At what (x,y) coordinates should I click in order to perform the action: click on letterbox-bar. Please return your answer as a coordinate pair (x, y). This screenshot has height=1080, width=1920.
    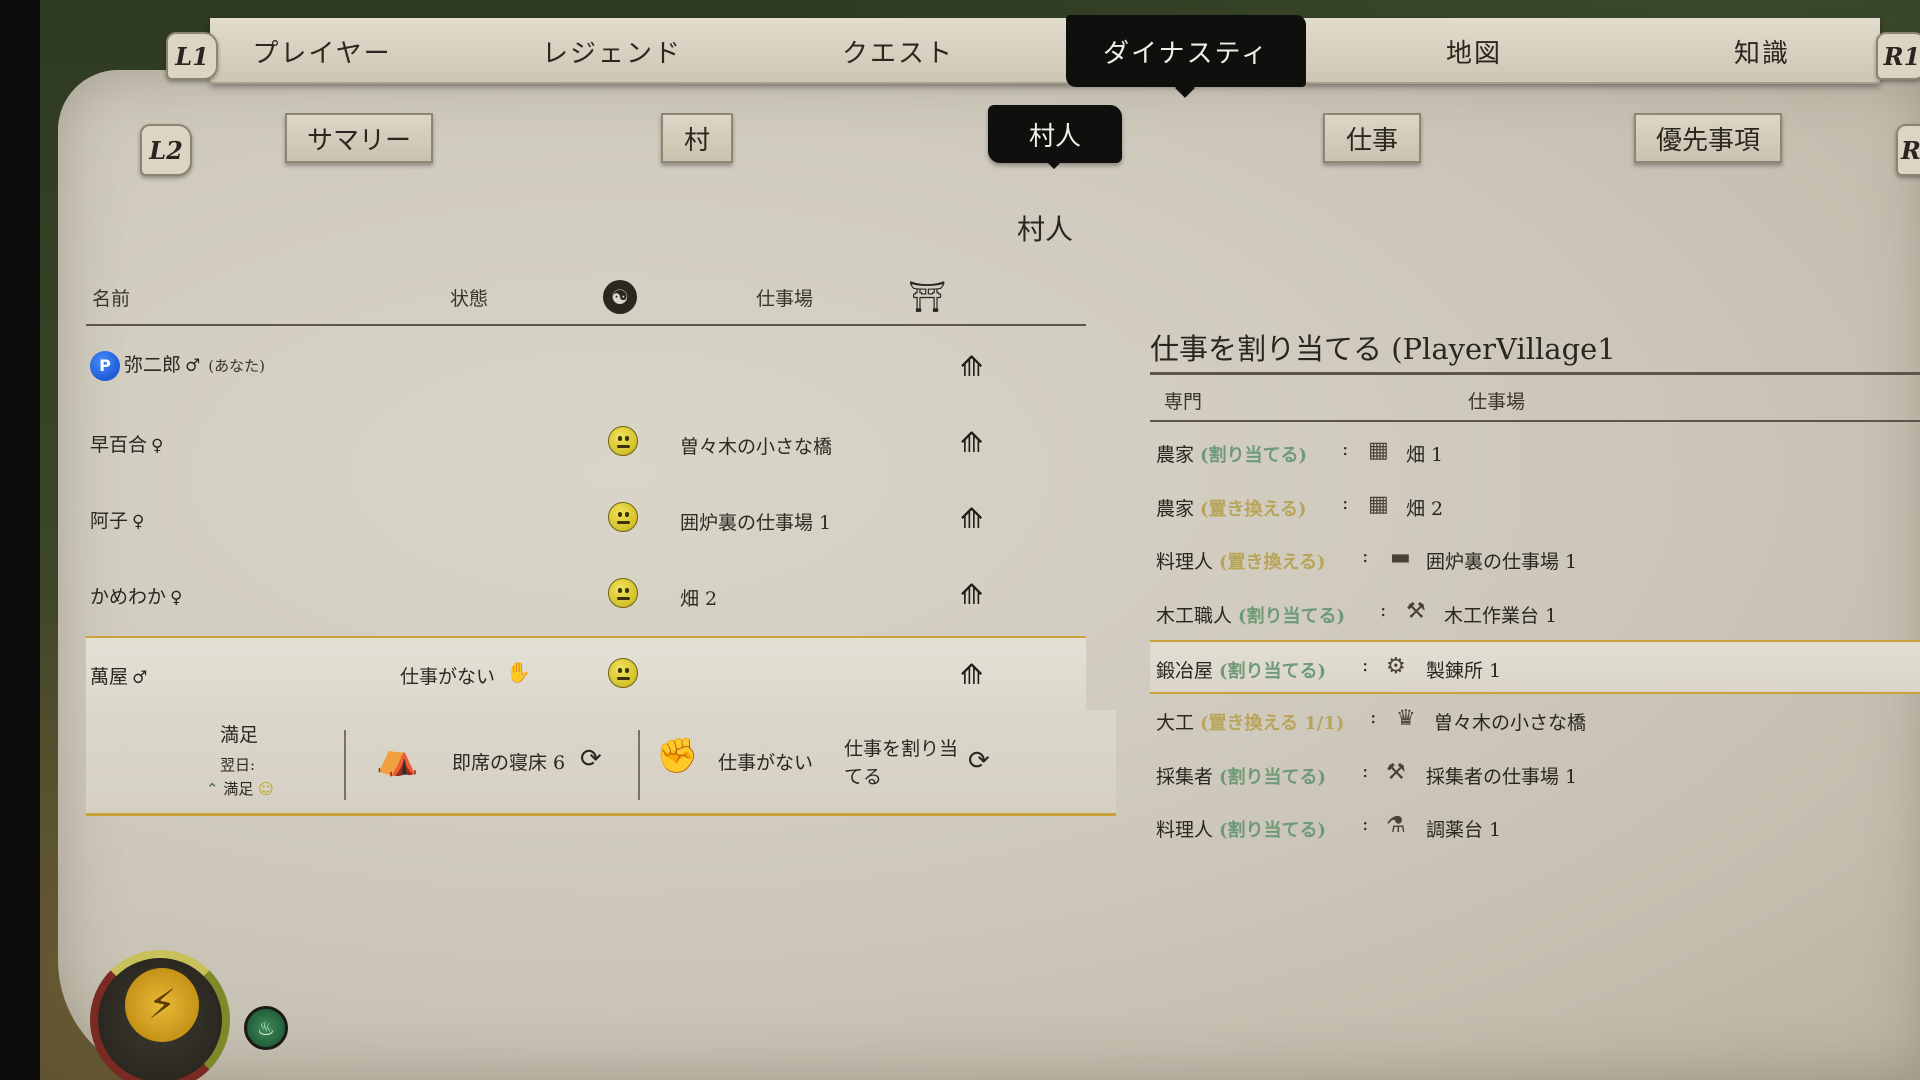
    Looking at the image, I should click on (20, 540).